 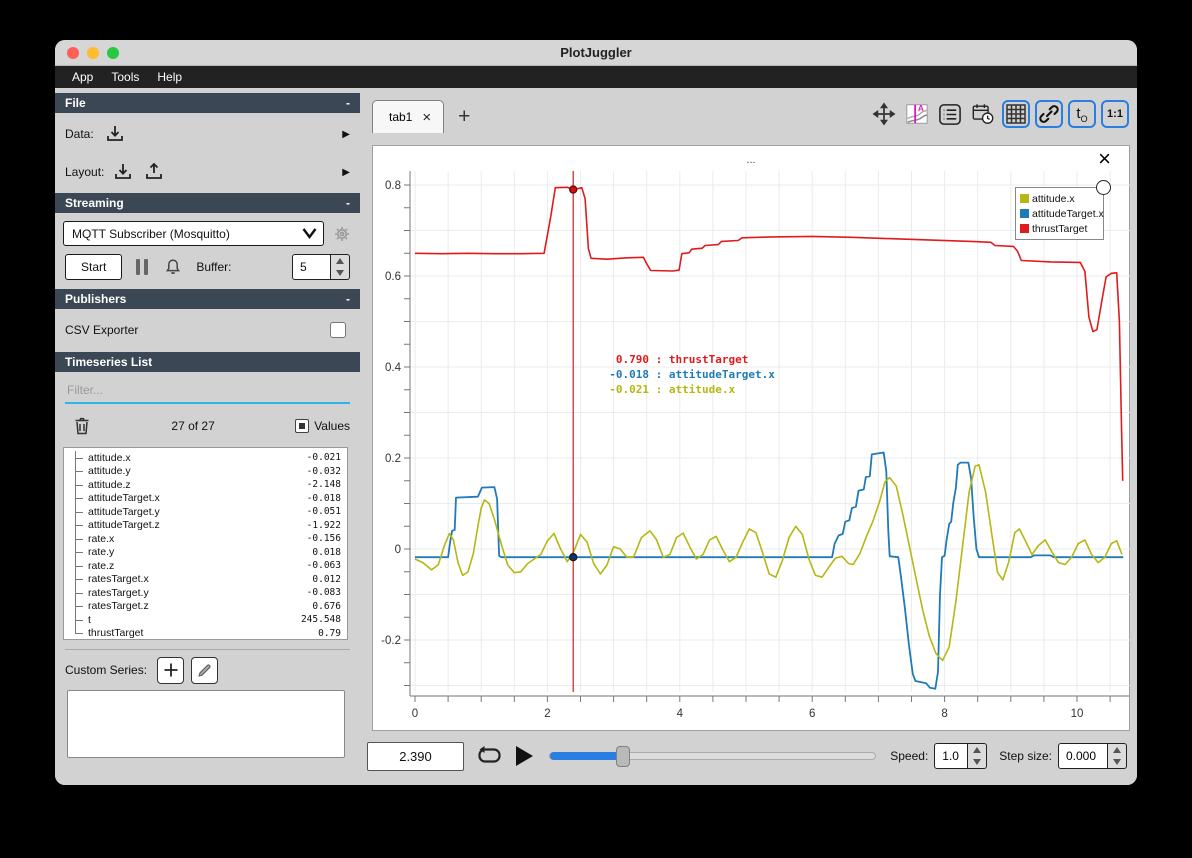 I want to click on plot-legend: attitude.x attitudeTarget.x thrustTarget, so click(x=1063, y=210).